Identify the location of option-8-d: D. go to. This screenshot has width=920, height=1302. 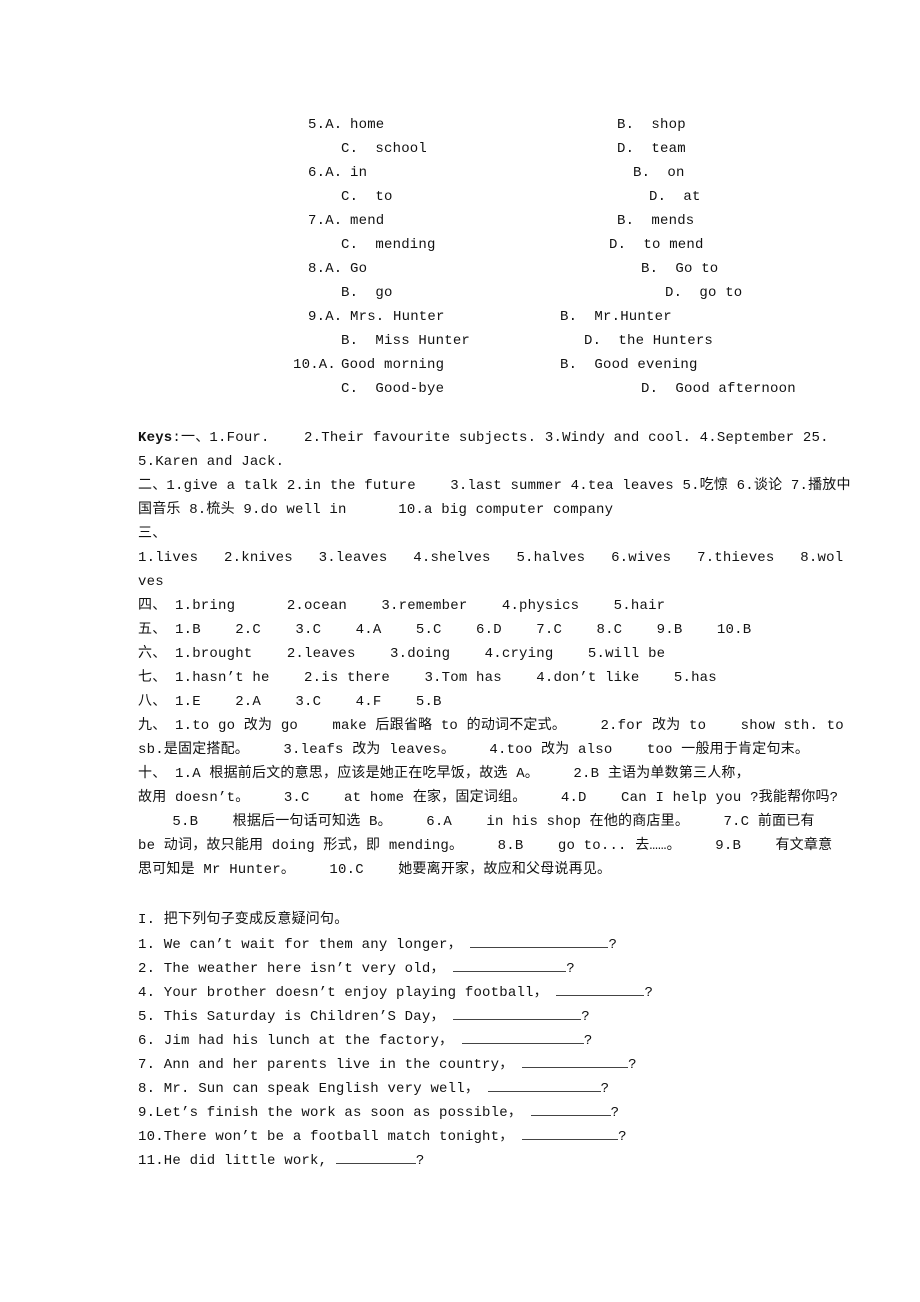
(704, 293).